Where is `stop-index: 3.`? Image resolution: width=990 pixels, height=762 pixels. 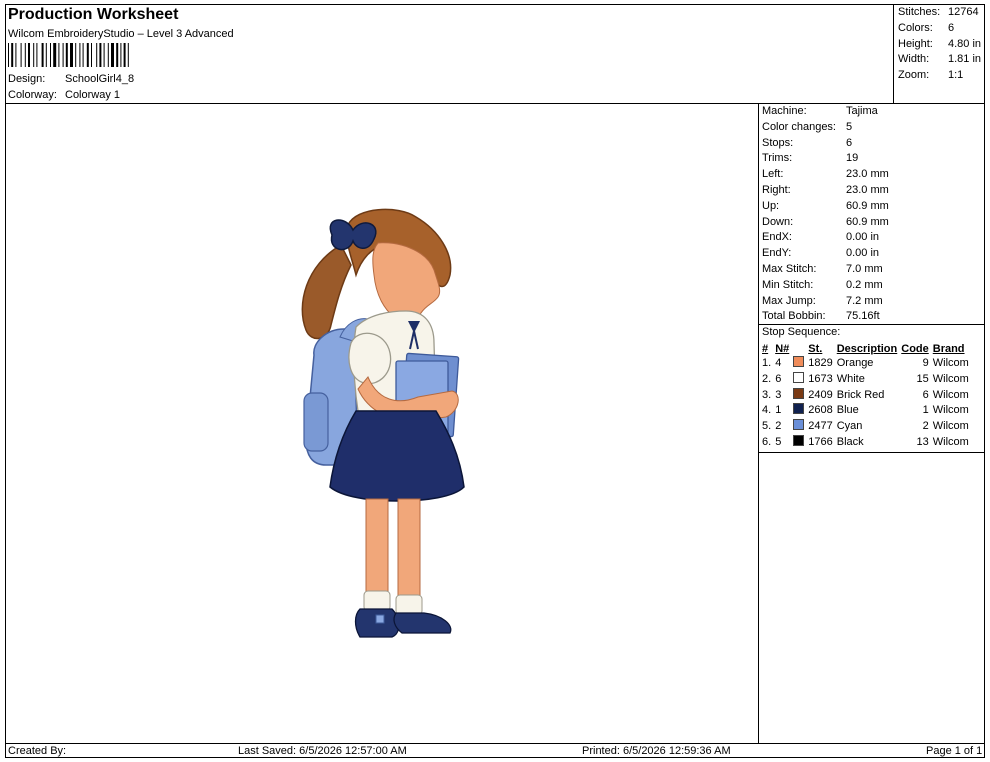
stop-index: 3. is located at coordinates (767, 394).